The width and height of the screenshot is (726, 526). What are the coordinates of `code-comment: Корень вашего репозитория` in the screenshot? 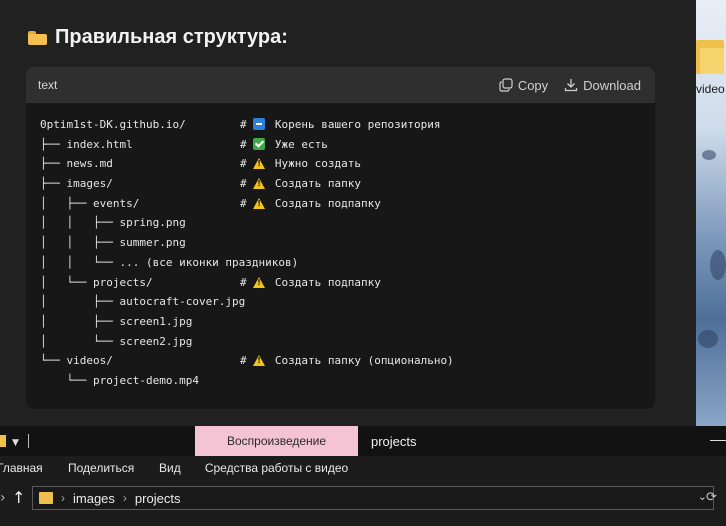 It's located at (357, 124).